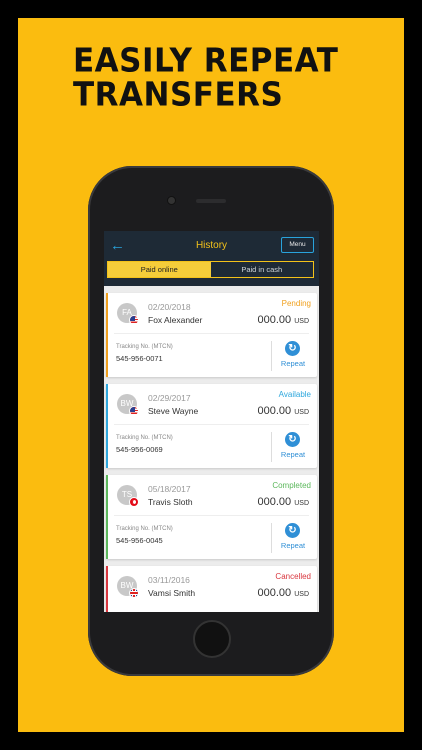 This screenshot has height=750, width=422. I want to click on status-badge: Available, so click(294, 394).